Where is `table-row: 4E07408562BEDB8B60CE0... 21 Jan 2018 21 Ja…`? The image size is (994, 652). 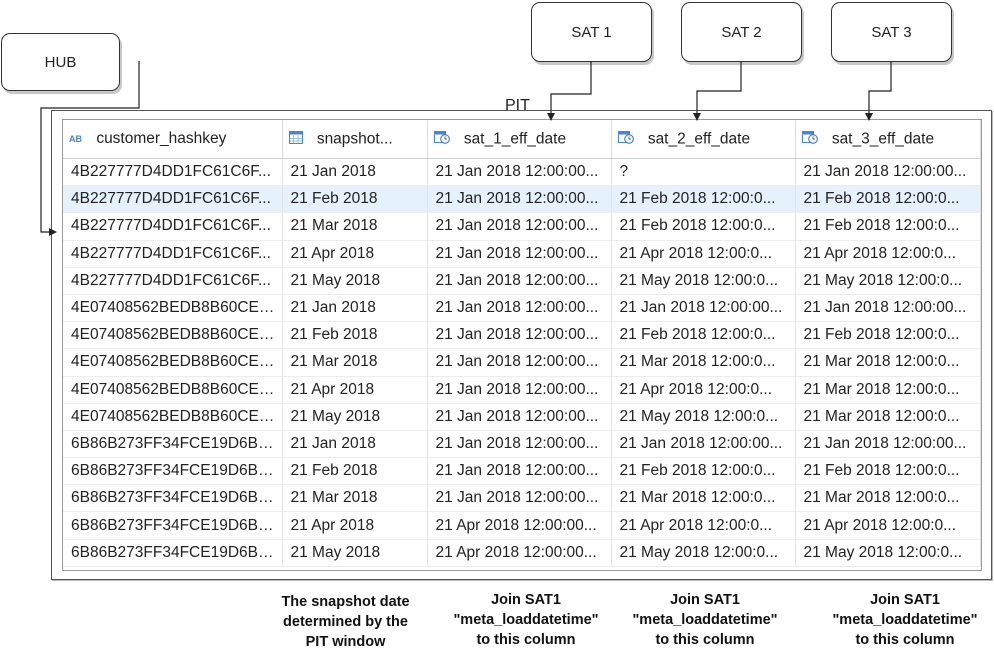
table-row: 4E07408562BEDB8B60CE0... 21 Jan 2018 21 Ja… is located at coordinates (522, 308).